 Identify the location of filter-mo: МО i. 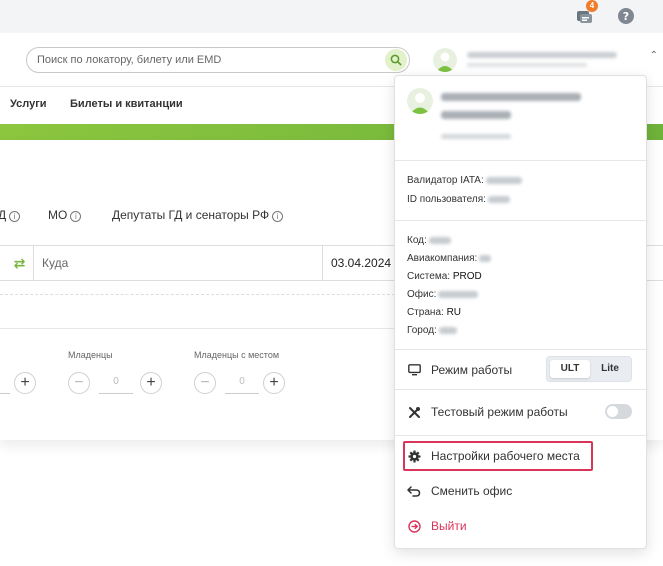
(65, 215).